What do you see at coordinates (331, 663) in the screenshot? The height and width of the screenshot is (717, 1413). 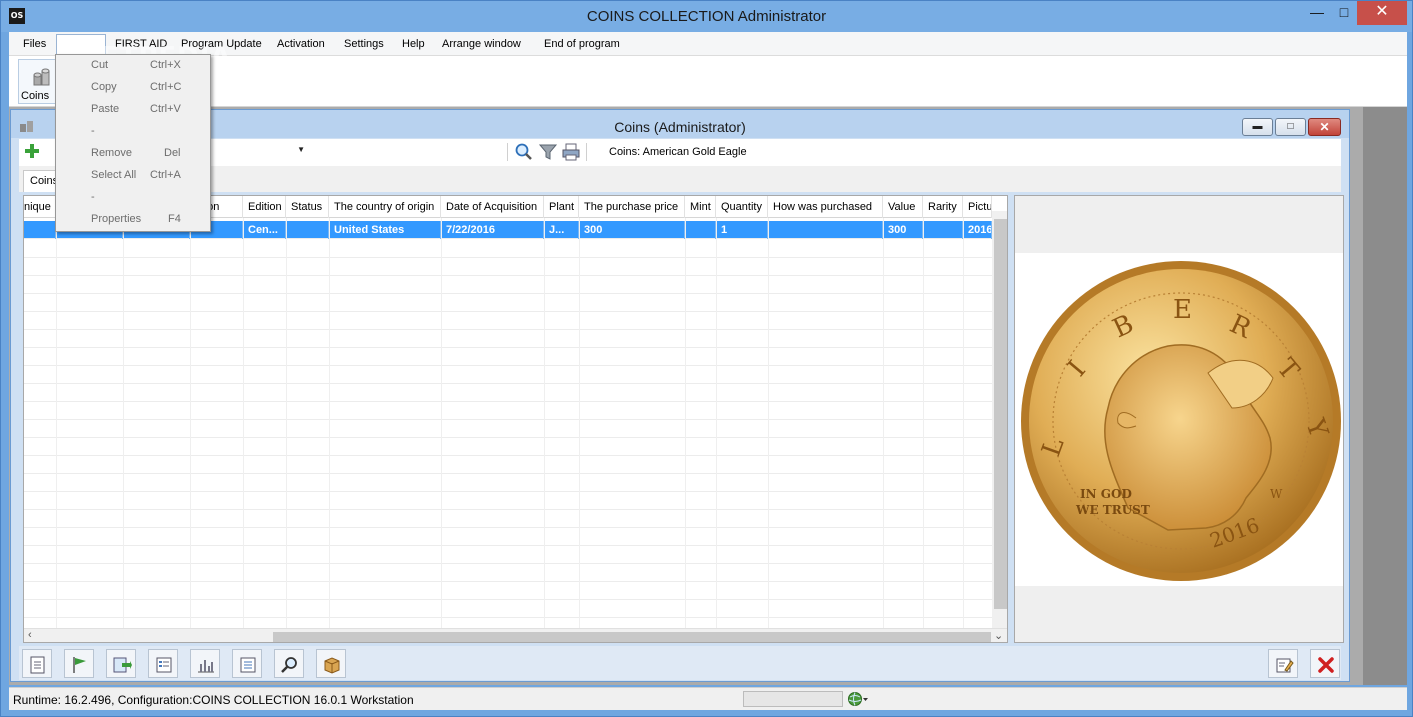 I see `package-button` at bounding box center [331, 663].